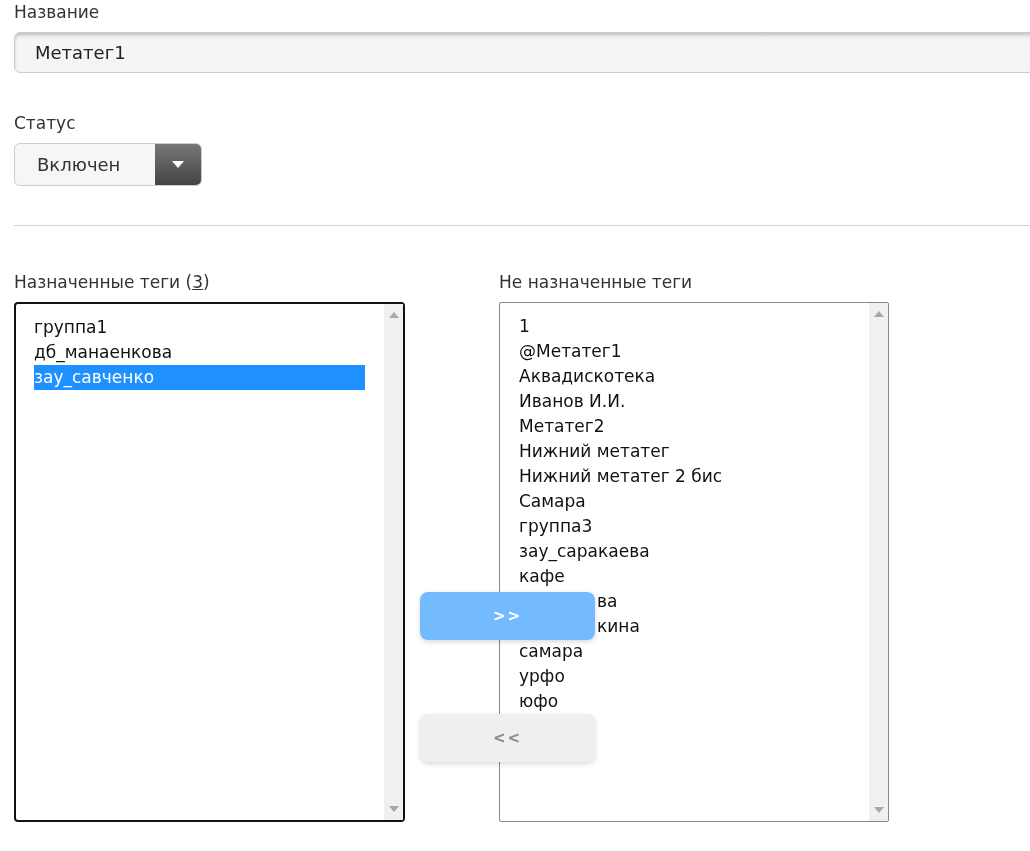 This screenshot has height=852, width=1030. I want to click on list-item: Аквадискотека, so click(587, 376).